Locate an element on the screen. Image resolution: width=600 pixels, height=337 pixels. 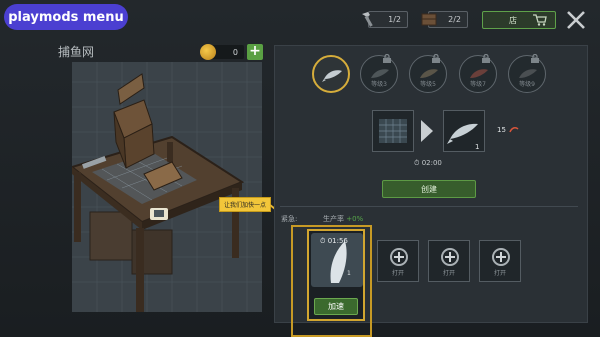
empty-slot-1: 打开 is located at coordinates (398, 261).